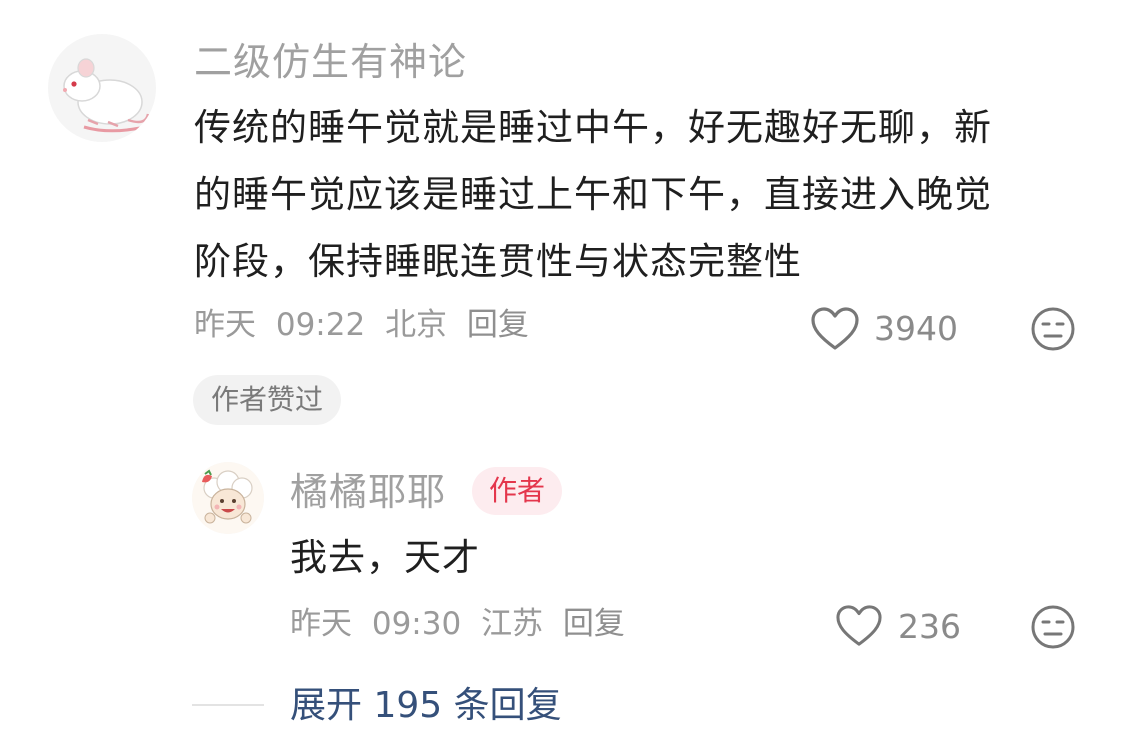 This screenshot has height=756, width=1125. What do you see at coordinates (929, 626) in the screenshot?
I see `reply-like-count: 236` at bounding box center [929, 626].